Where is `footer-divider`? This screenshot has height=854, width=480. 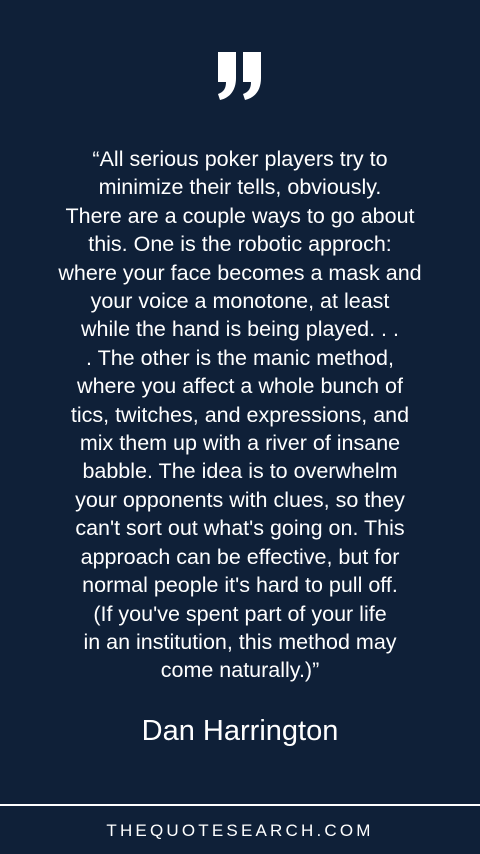 footer-divider is located at coordinates (240, 805).